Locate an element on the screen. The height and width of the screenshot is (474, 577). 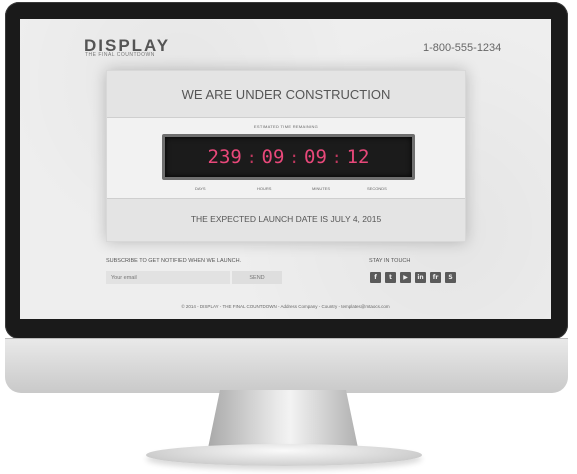
unit-hours-label: HOURS is located at coordinates (264, 188).